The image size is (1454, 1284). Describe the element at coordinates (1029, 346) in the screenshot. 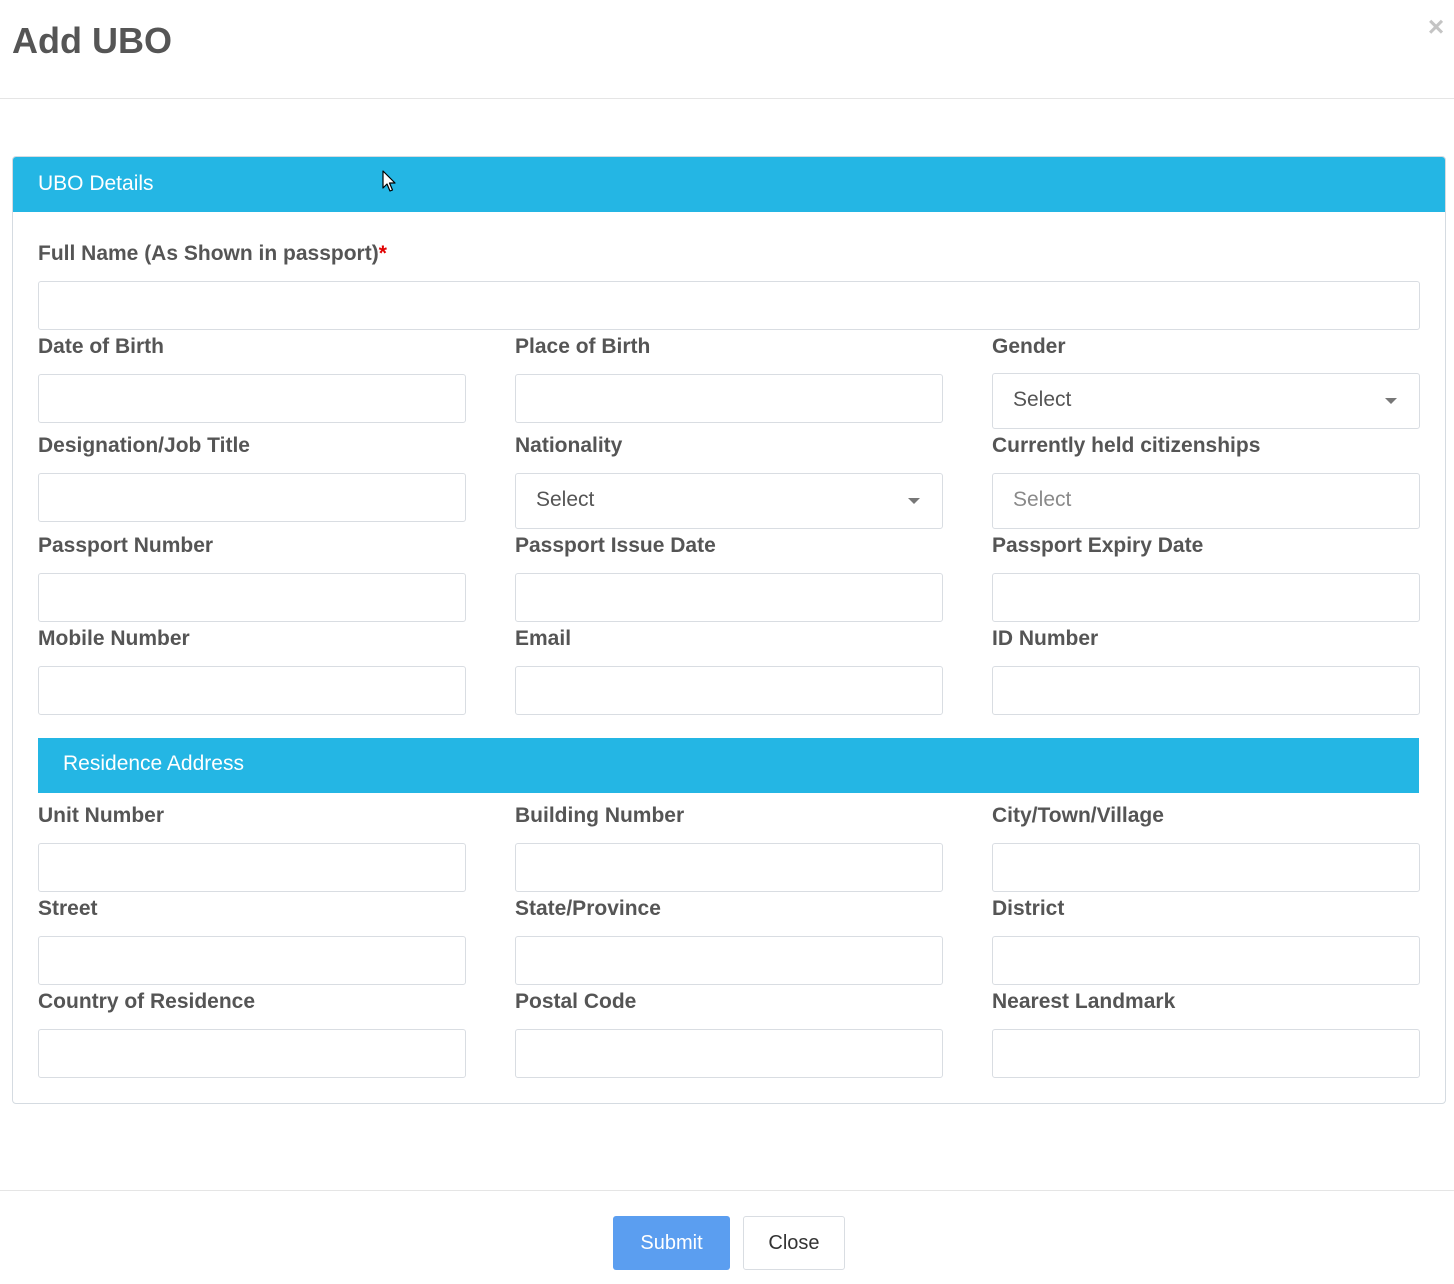

I see `gender-label: Gender` at that location.